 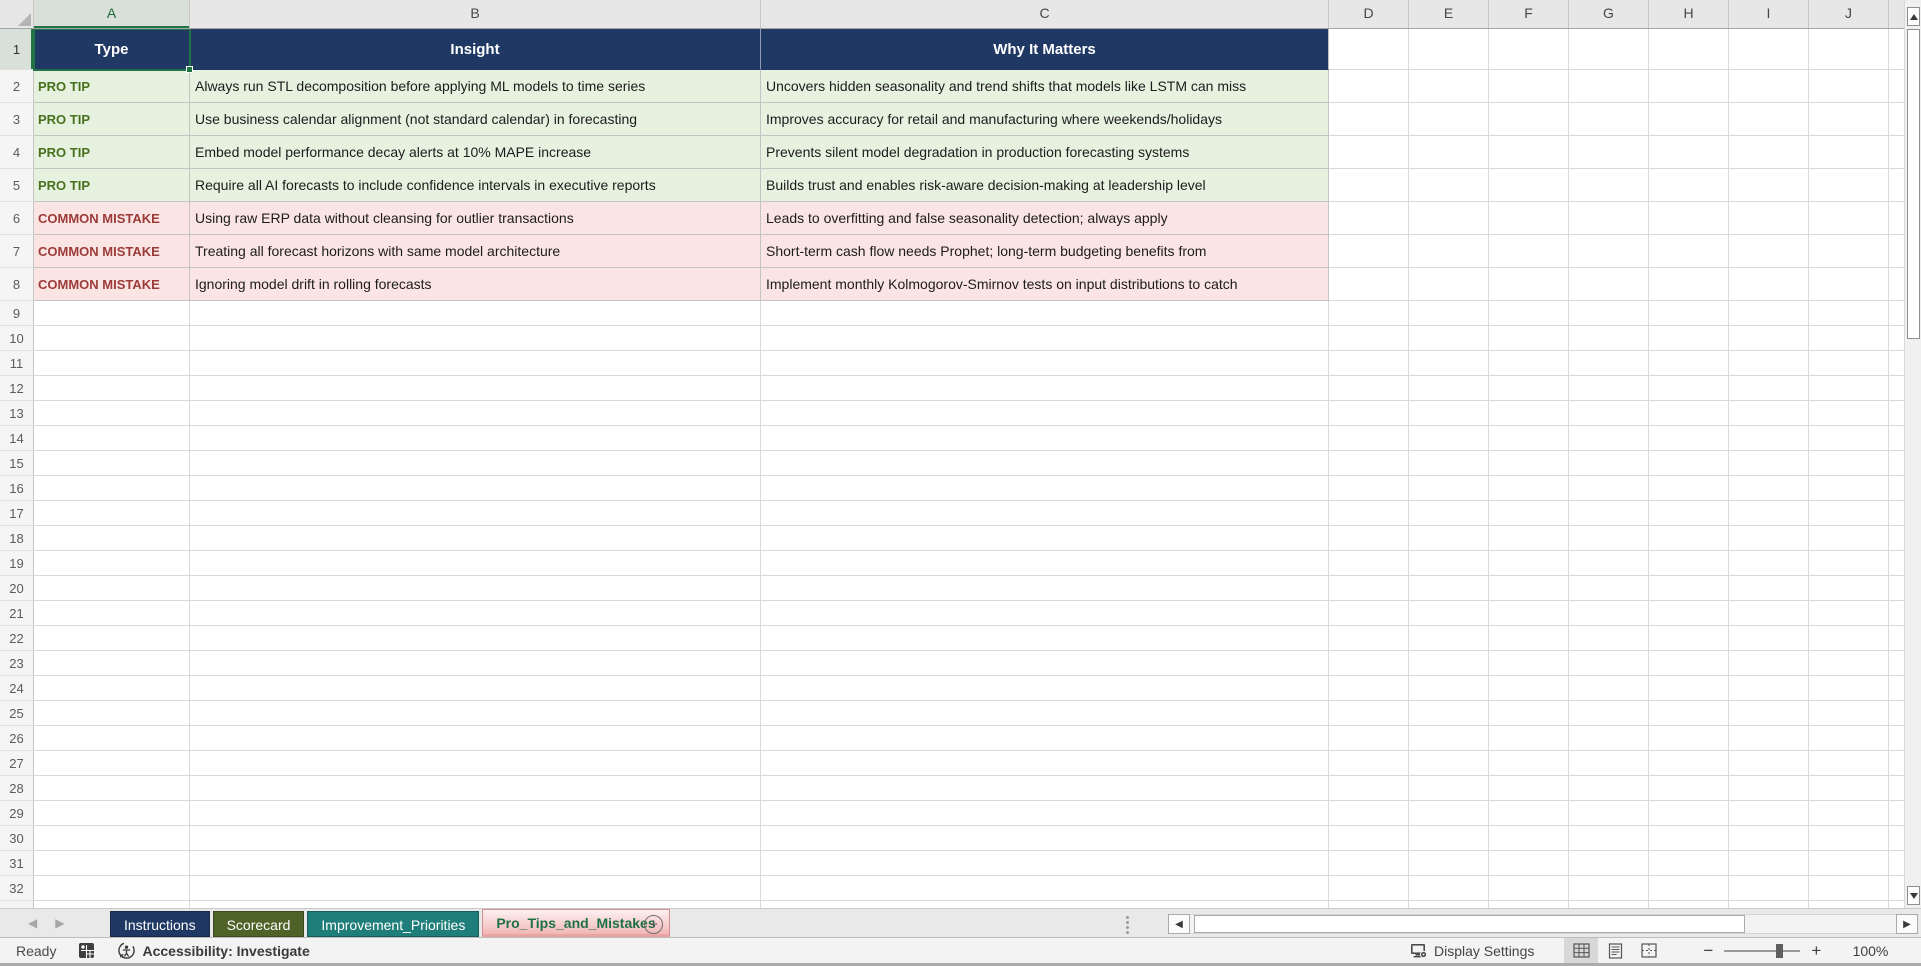 I want to click on zoom-out-button: −, so click(x=1708, y=951).